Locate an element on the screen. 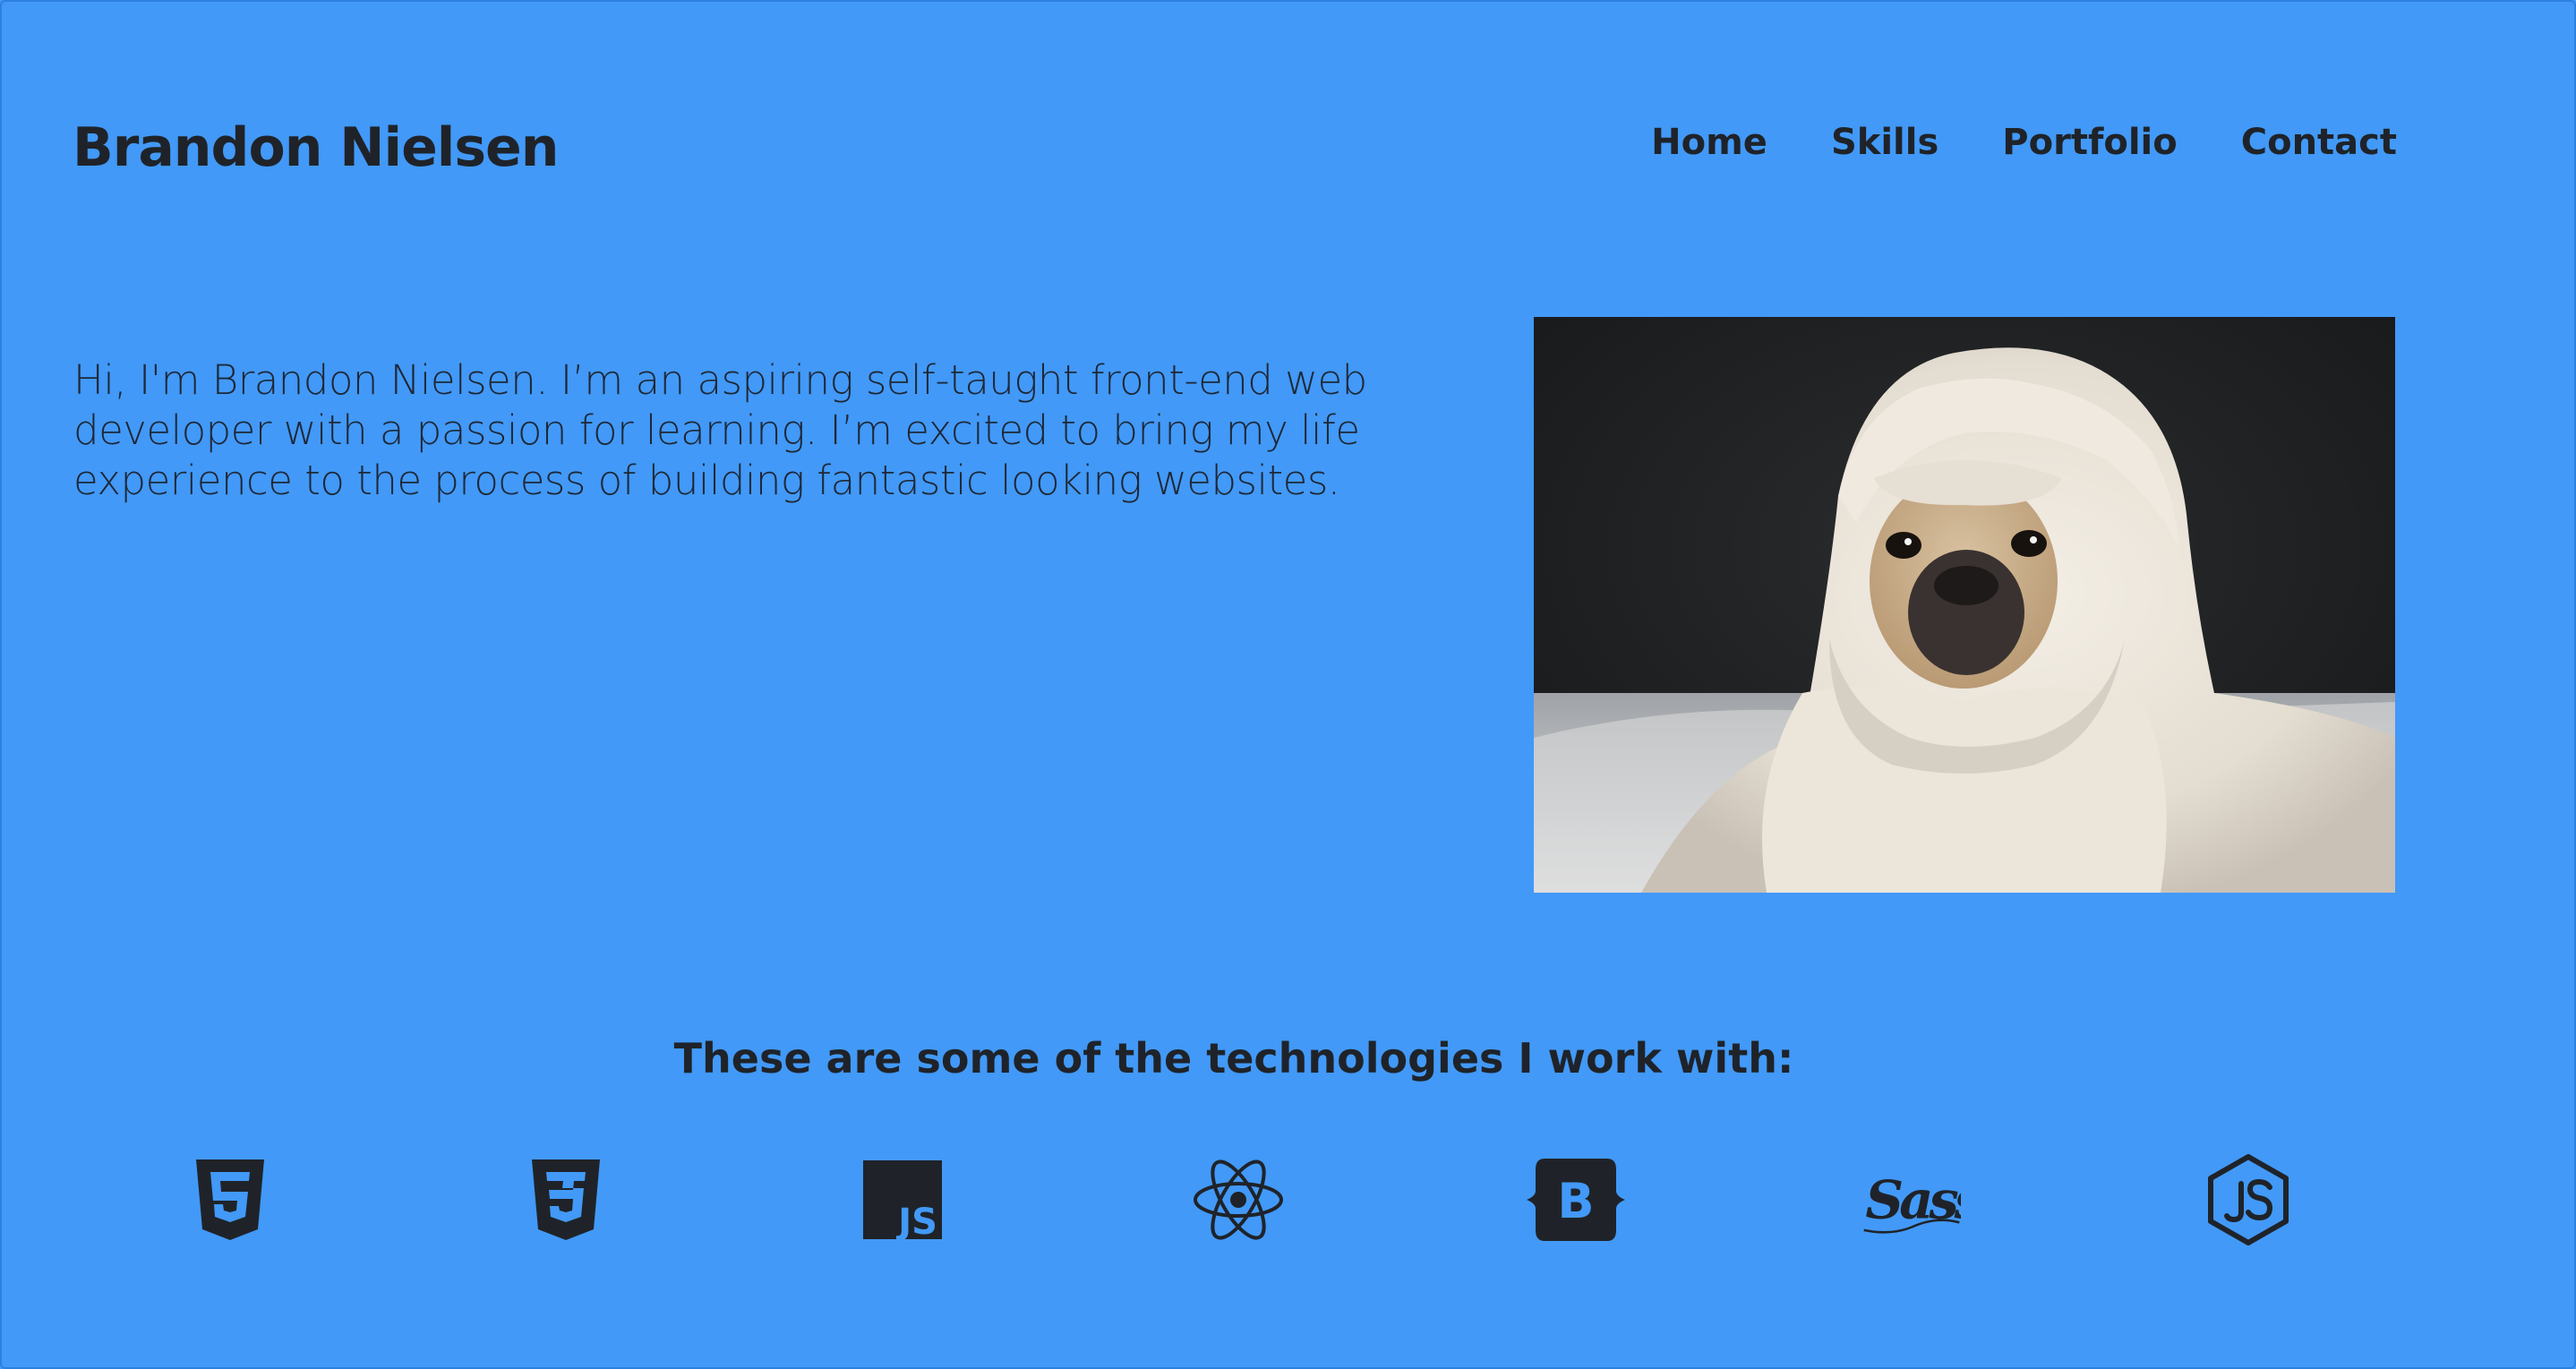 The width and height of the screenshot is (2576, 1369). html5-icon is located at coordinates (230, 1200).